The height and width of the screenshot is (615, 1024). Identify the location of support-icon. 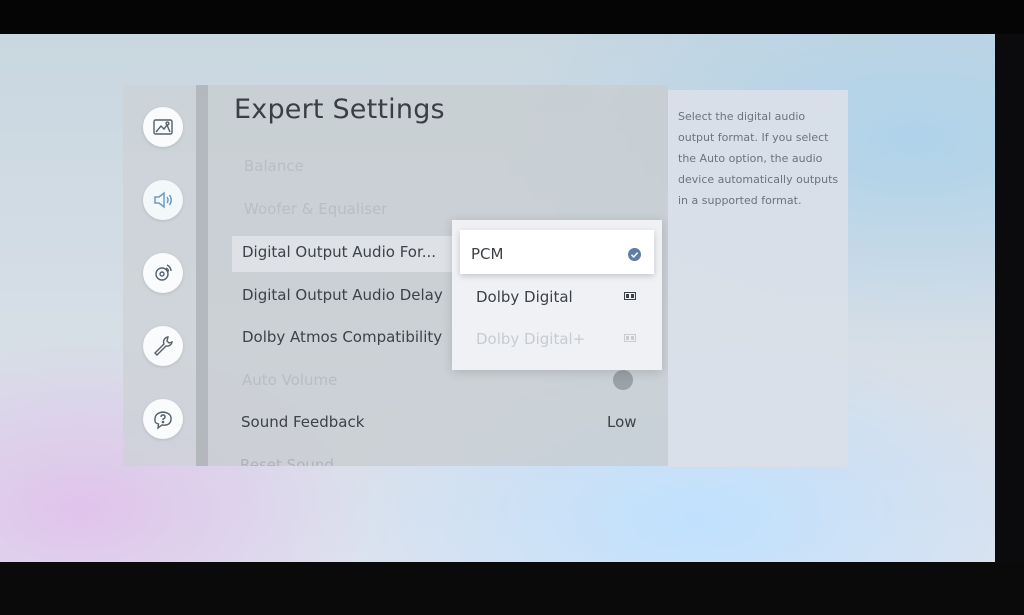
(163, 346).